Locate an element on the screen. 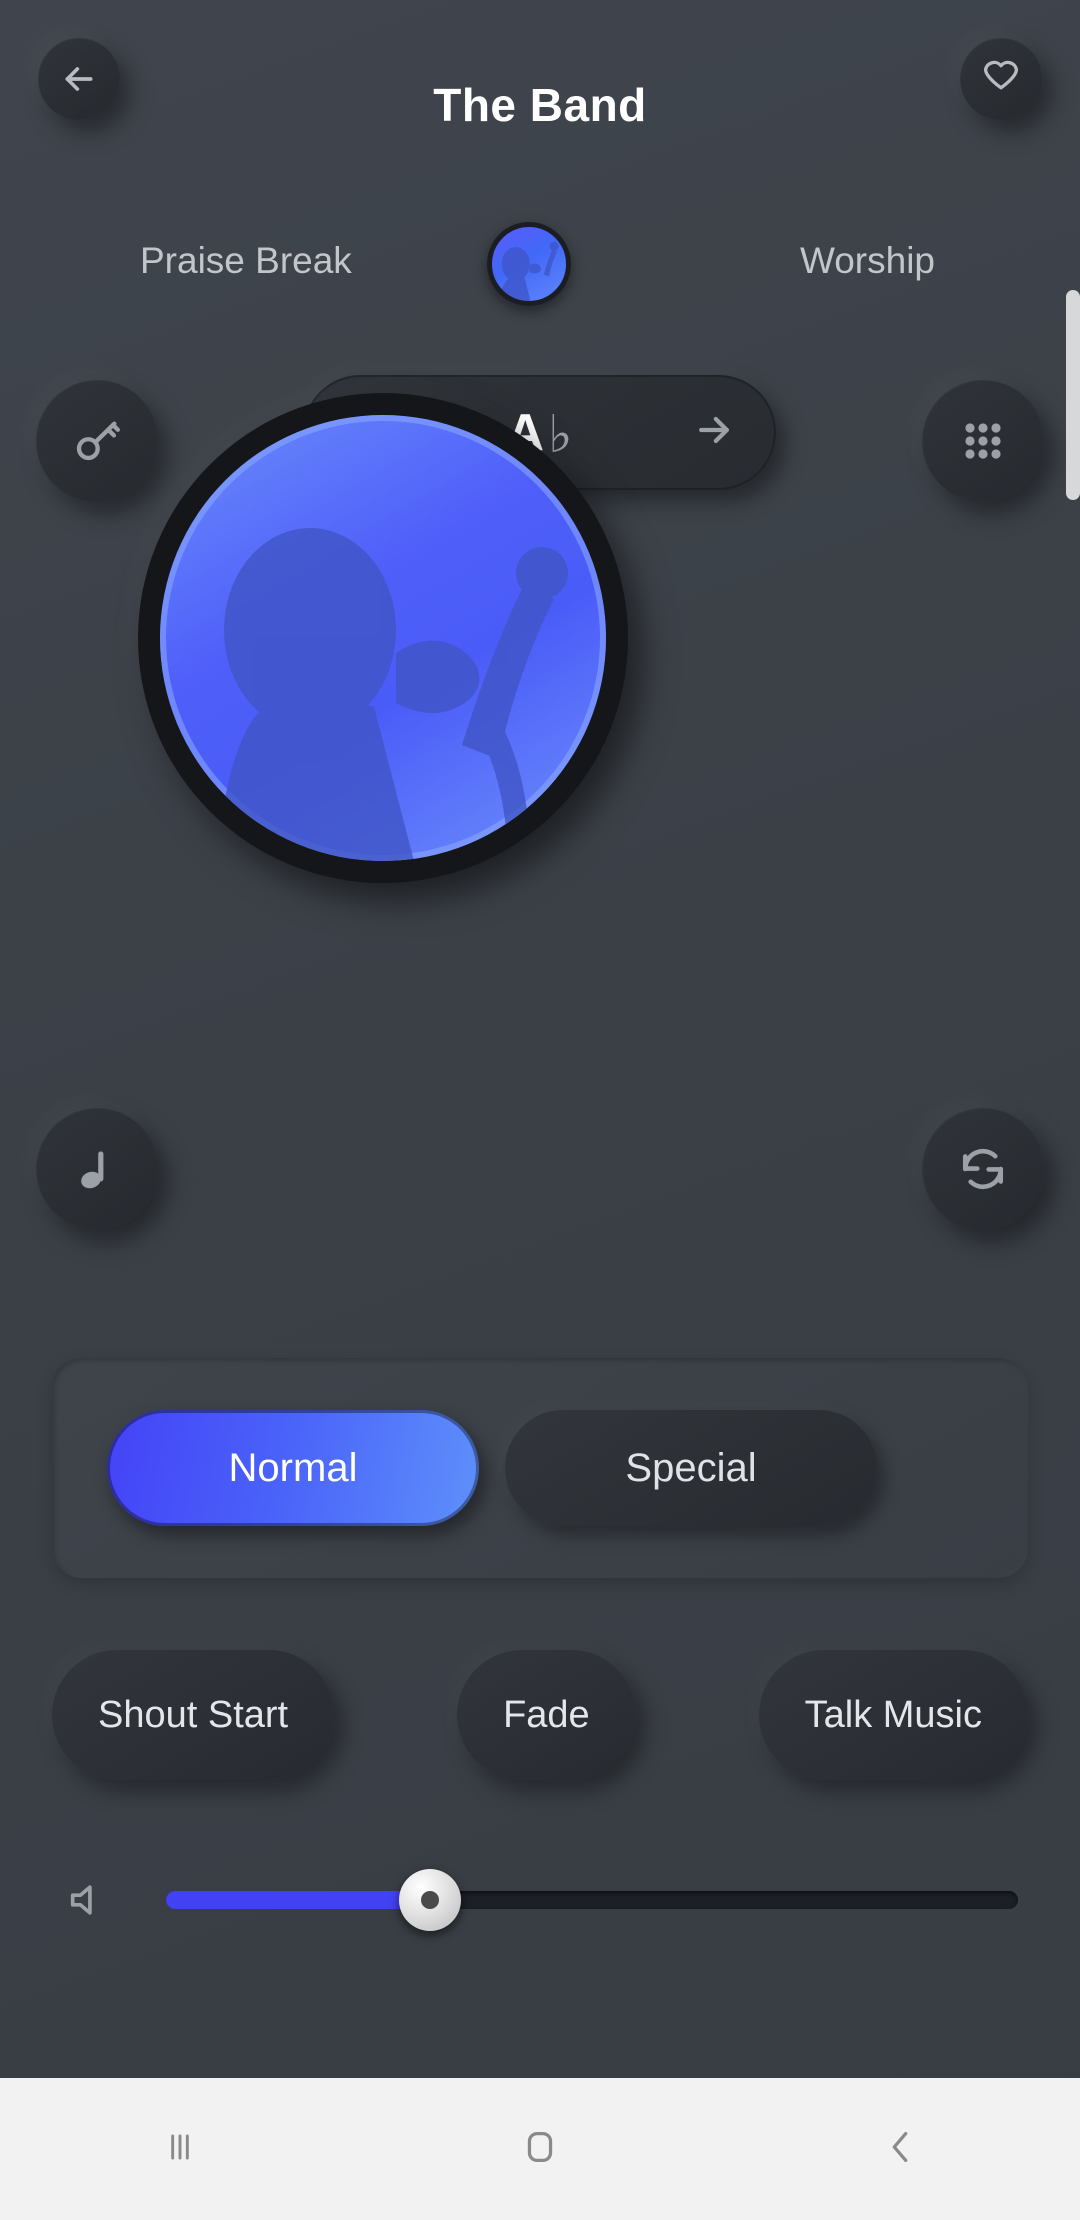 This screenshot has height=2220, width=1080. tempo-button is located at coordinates (97, 1169).